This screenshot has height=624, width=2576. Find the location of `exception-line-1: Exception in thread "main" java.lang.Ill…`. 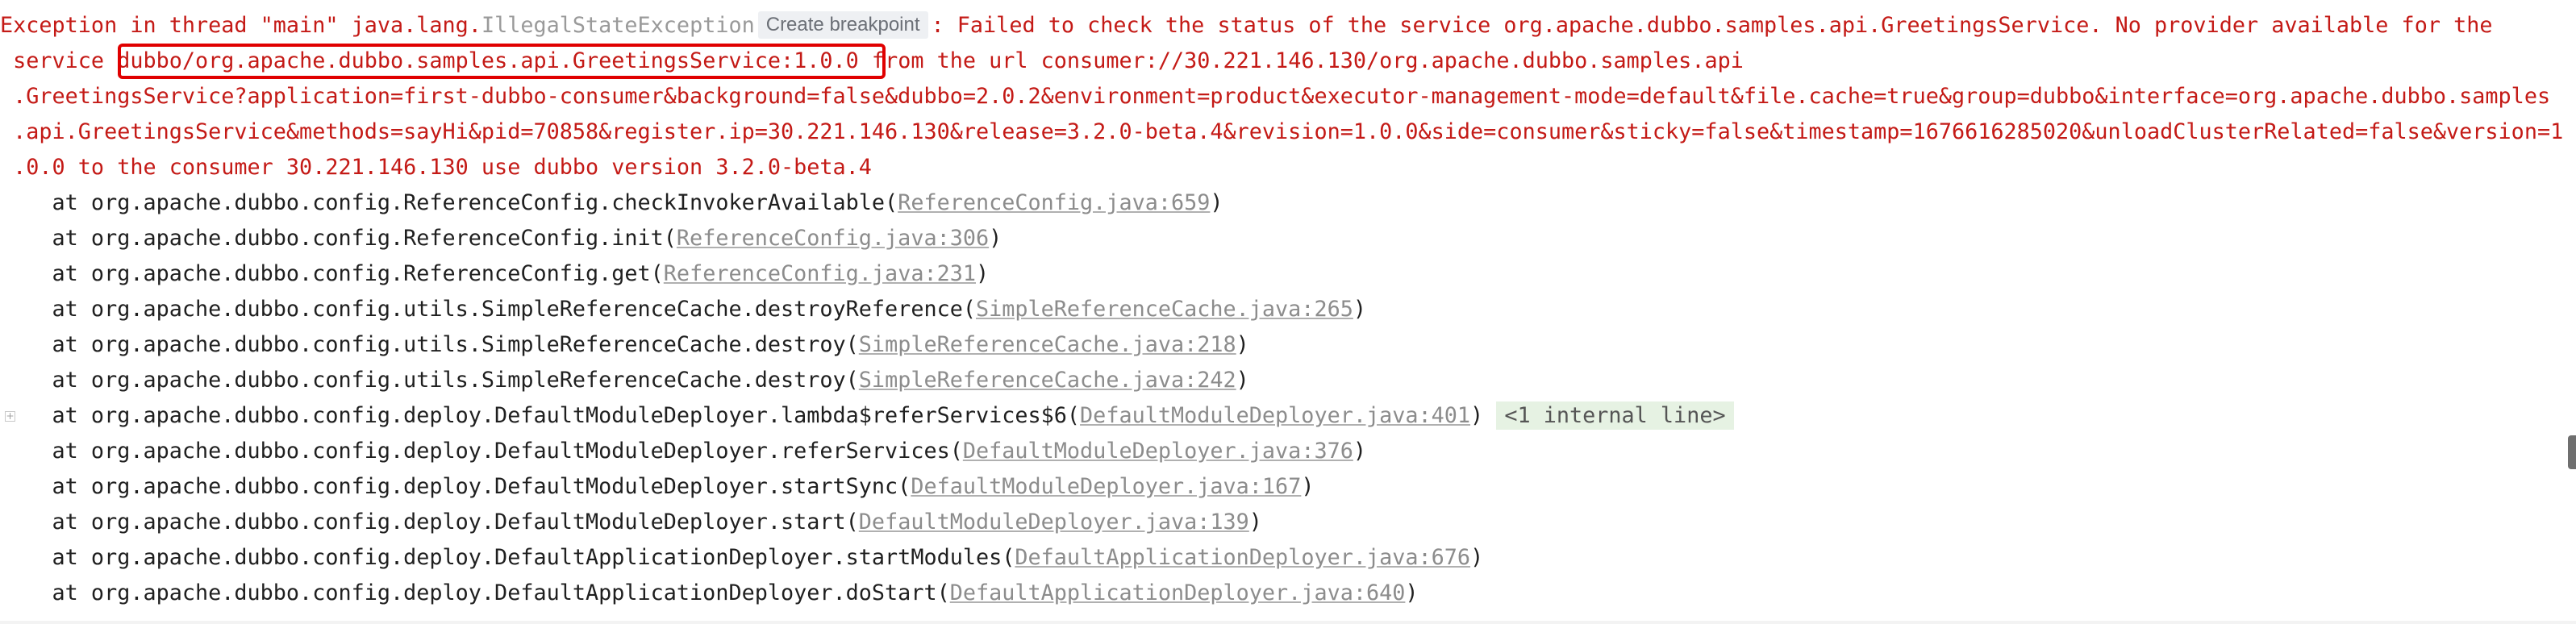

exception-line-1: Exception in thread "main" java.lang.Ill… is located at coordinates (1246, 26).